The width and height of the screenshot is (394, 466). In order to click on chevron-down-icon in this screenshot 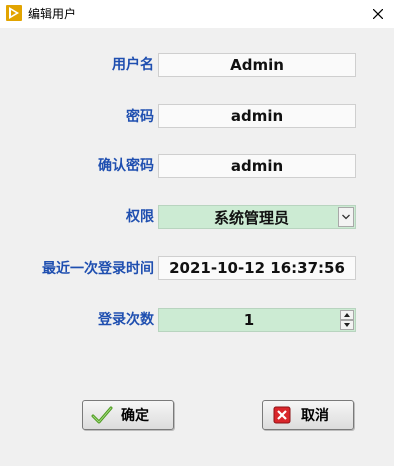, I will do `click(346, 217)`.